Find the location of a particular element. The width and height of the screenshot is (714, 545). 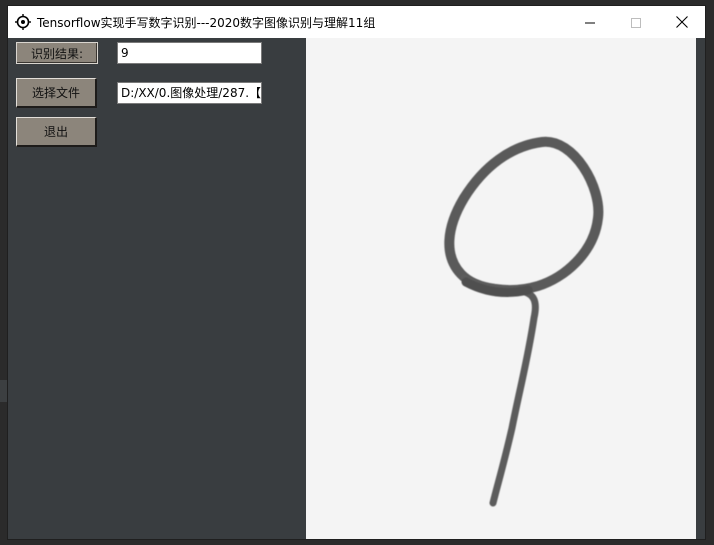

close-icon is located at coordinates (682, 22).